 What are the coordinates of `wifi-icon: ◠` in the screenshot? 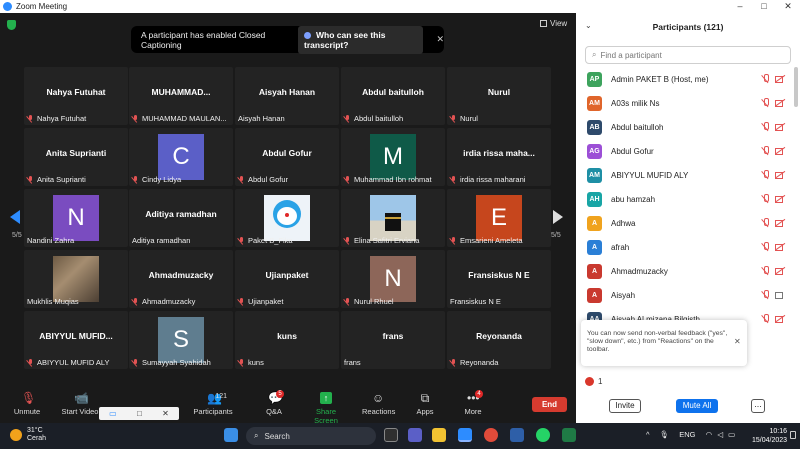 It's located at (709, 434).